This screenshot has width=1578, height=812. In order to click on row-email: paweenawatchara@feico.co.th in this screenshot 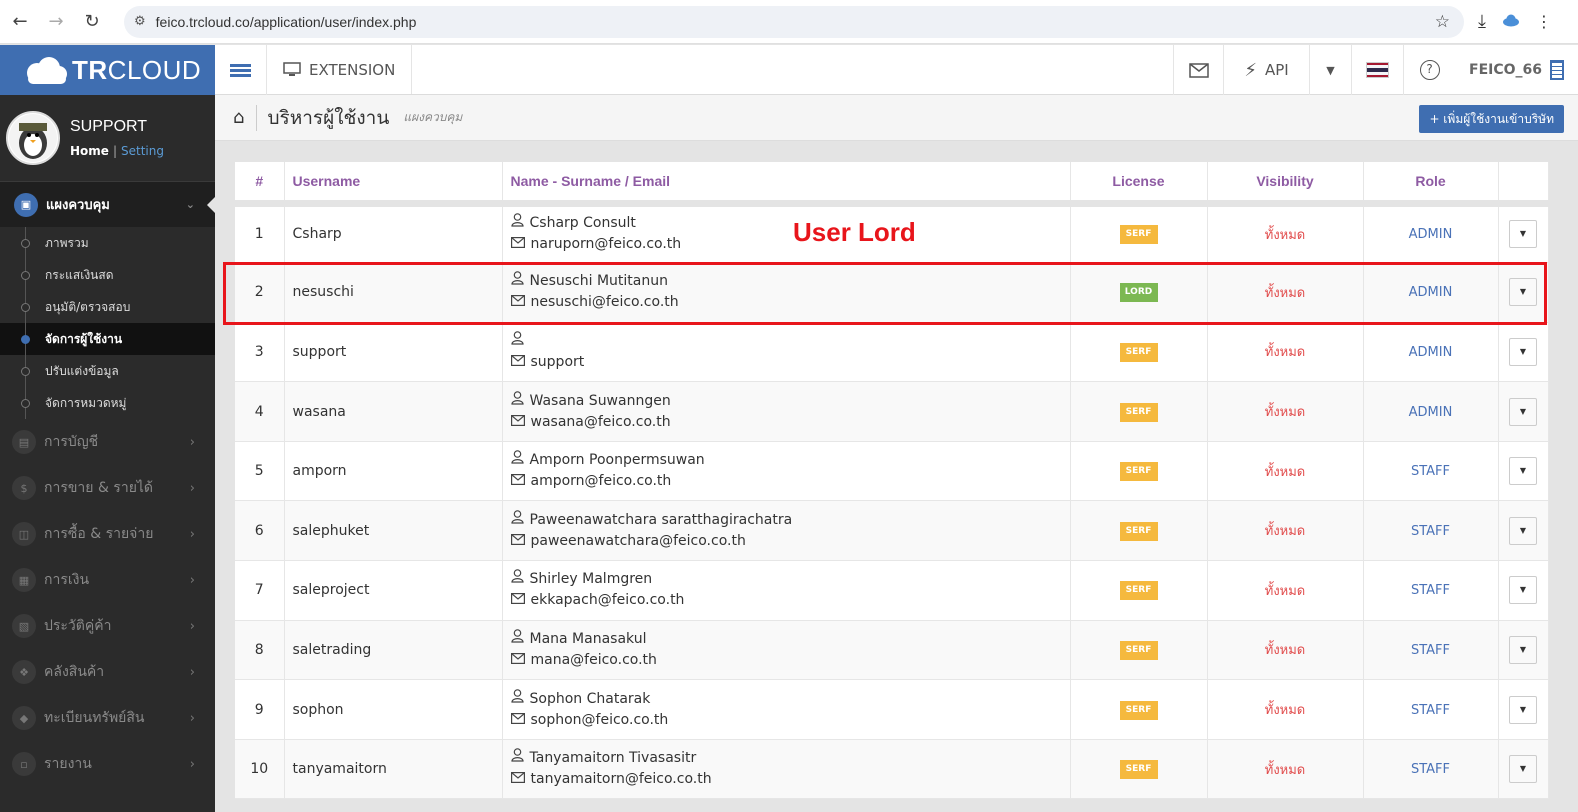, I will do `click(638, 541)`.